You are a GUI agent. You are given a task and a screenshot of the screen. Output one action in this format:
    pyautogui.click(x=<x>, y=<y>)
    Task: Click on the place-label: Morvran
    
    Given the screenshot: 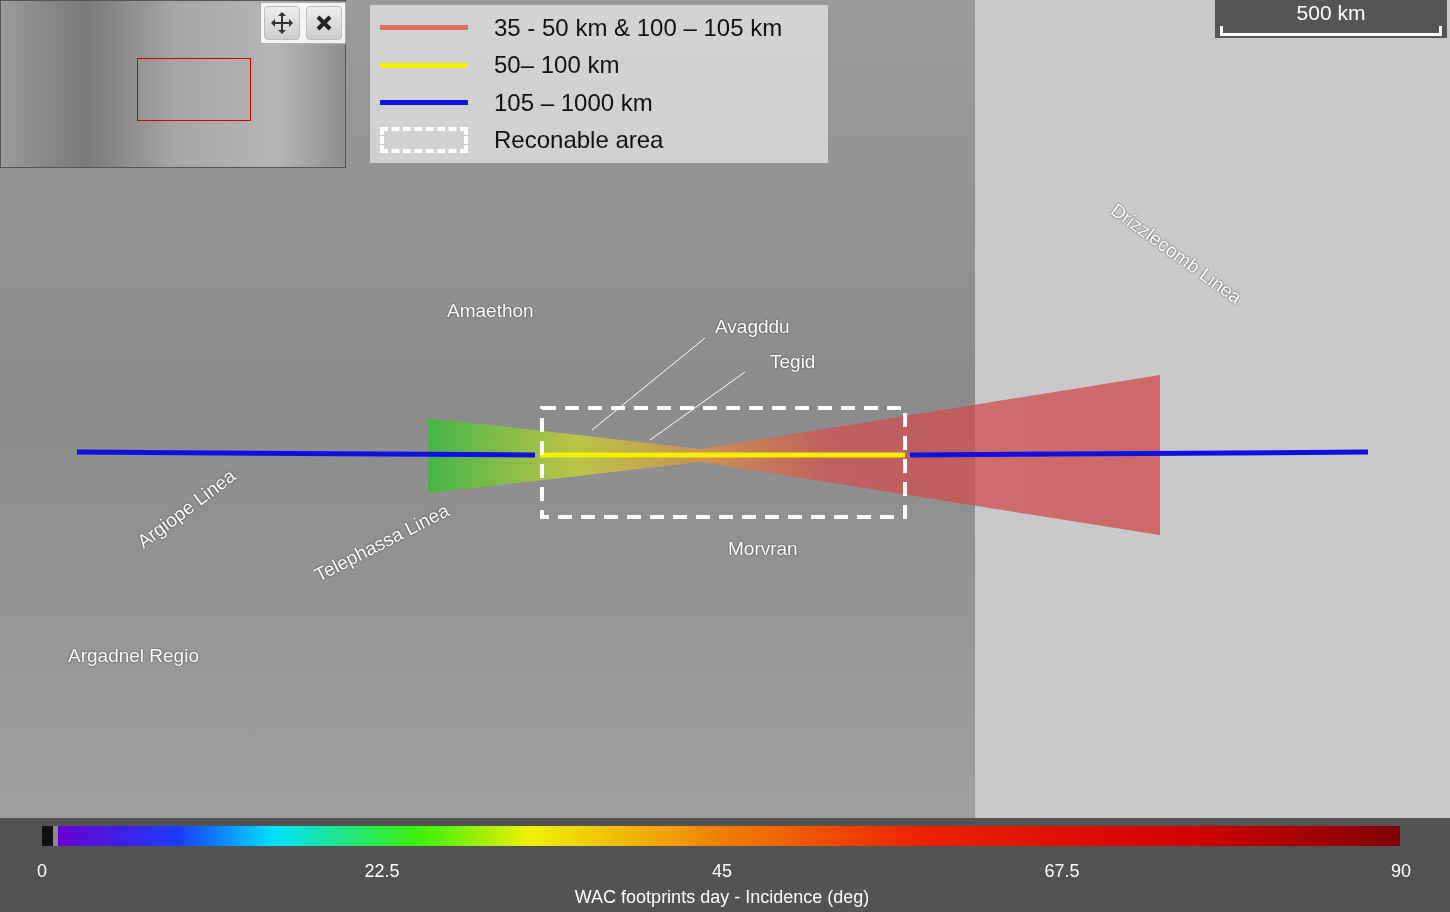 What is the action you would take?
    pyautogui.click(x=763, y=549)
    